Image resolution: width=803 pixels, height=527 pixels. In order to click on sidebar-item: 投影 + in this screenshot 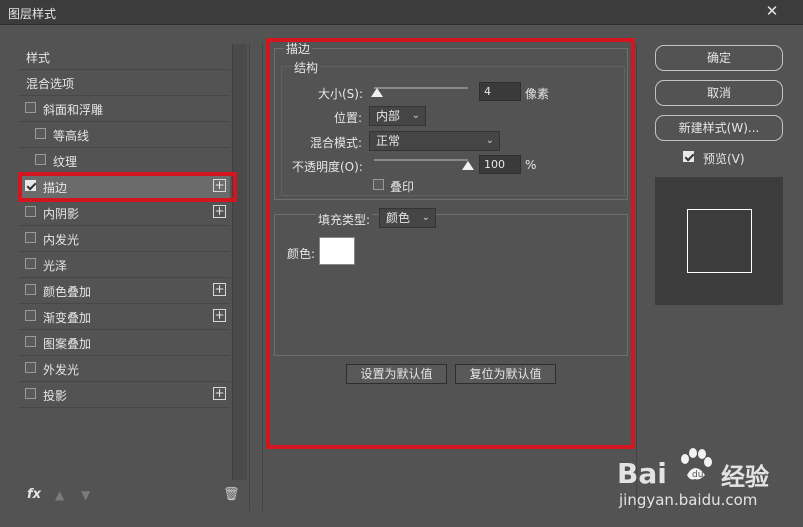, I will do `click(124, 395)`.